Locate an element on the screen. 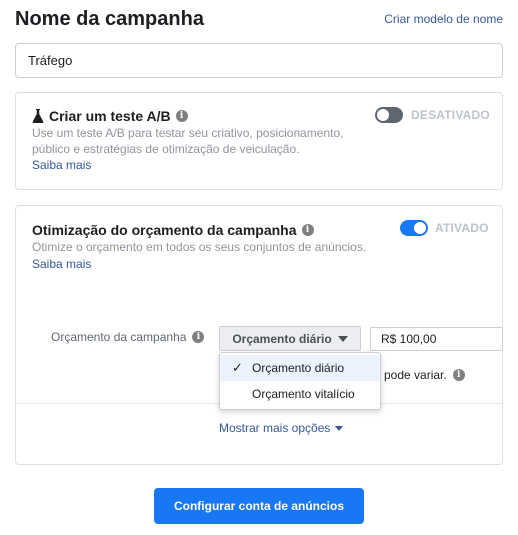 Image resolution: width=518 pixels, height=535 pixels. show-more-label: Mostrar mais opções is located at coordinates (275, 428).